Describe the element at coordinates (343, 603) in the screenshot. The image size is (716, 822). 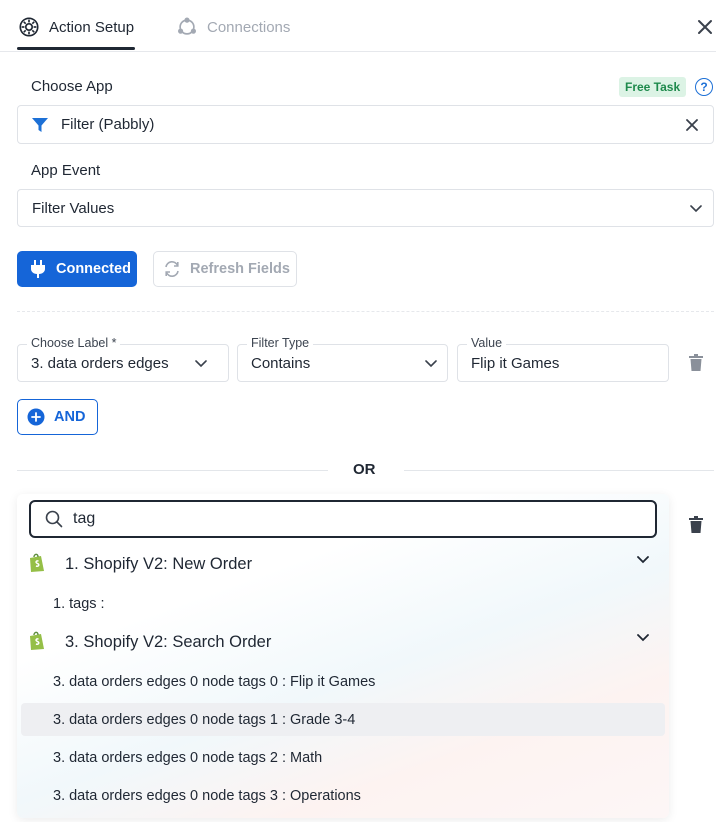
I see `dropdown-item: 1. tags :` at that location.